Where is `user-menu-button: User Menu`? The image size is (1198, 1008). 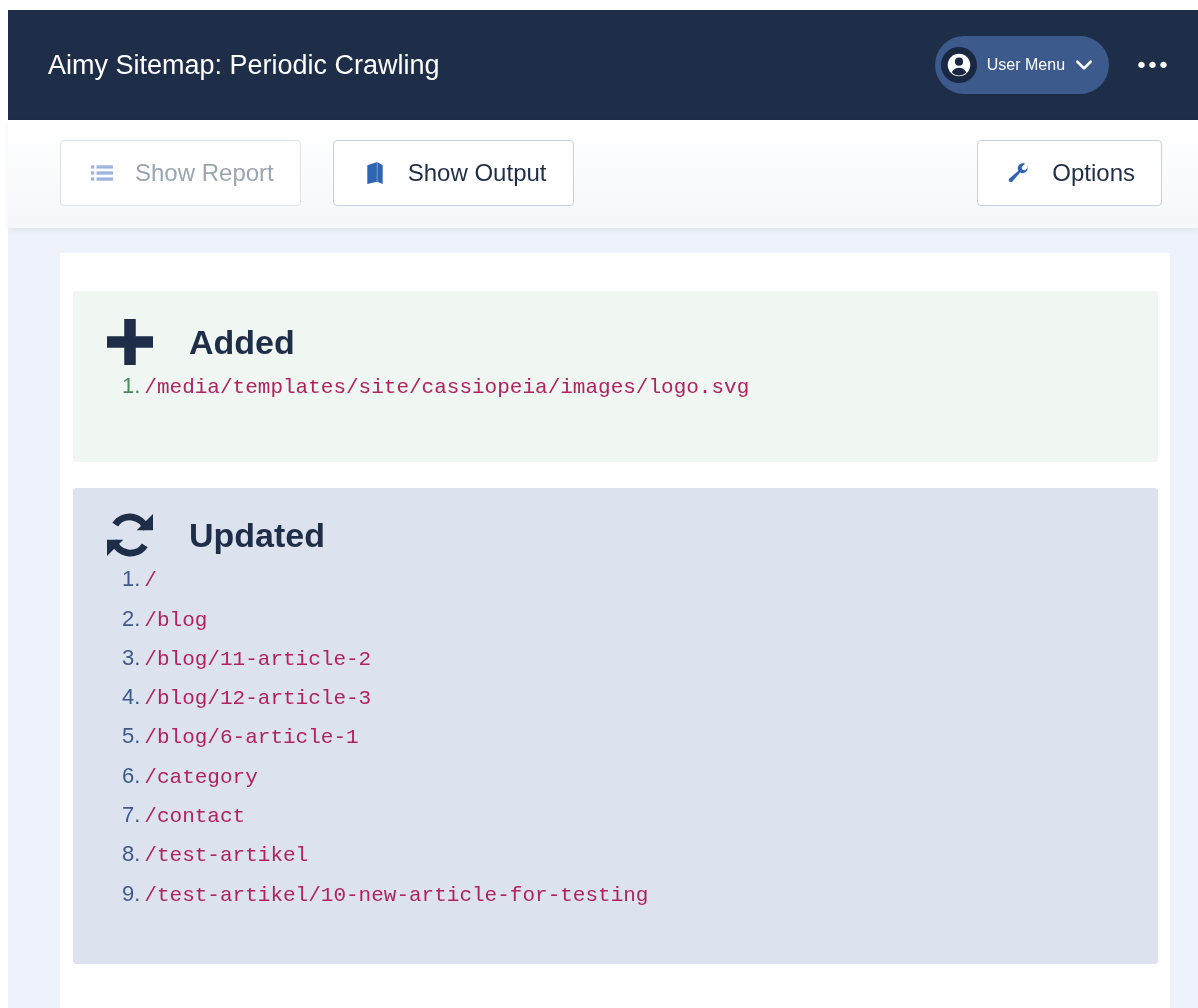 user-menu-button: User Menu is located at coordinates (1022, 65).